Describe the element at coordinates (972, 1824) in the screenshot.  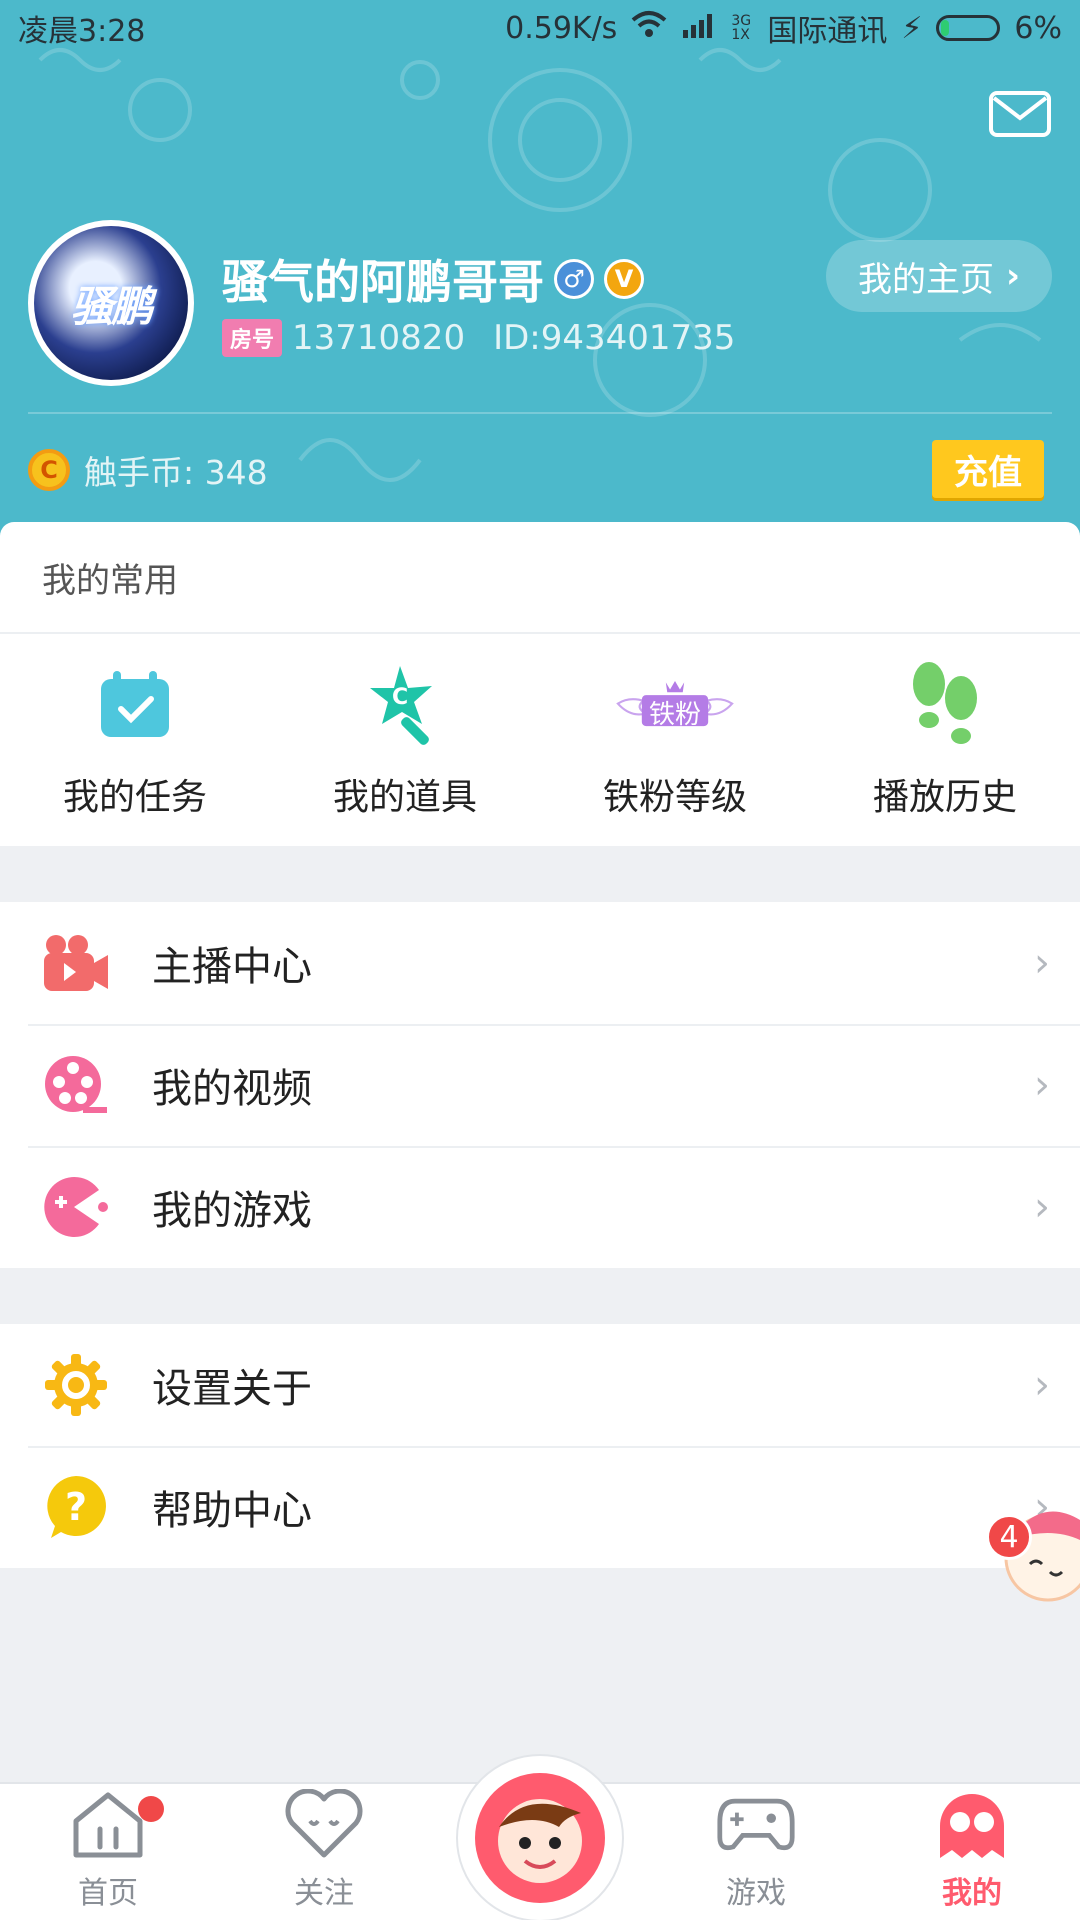
I see `ghost-glasses-icon` at that location.